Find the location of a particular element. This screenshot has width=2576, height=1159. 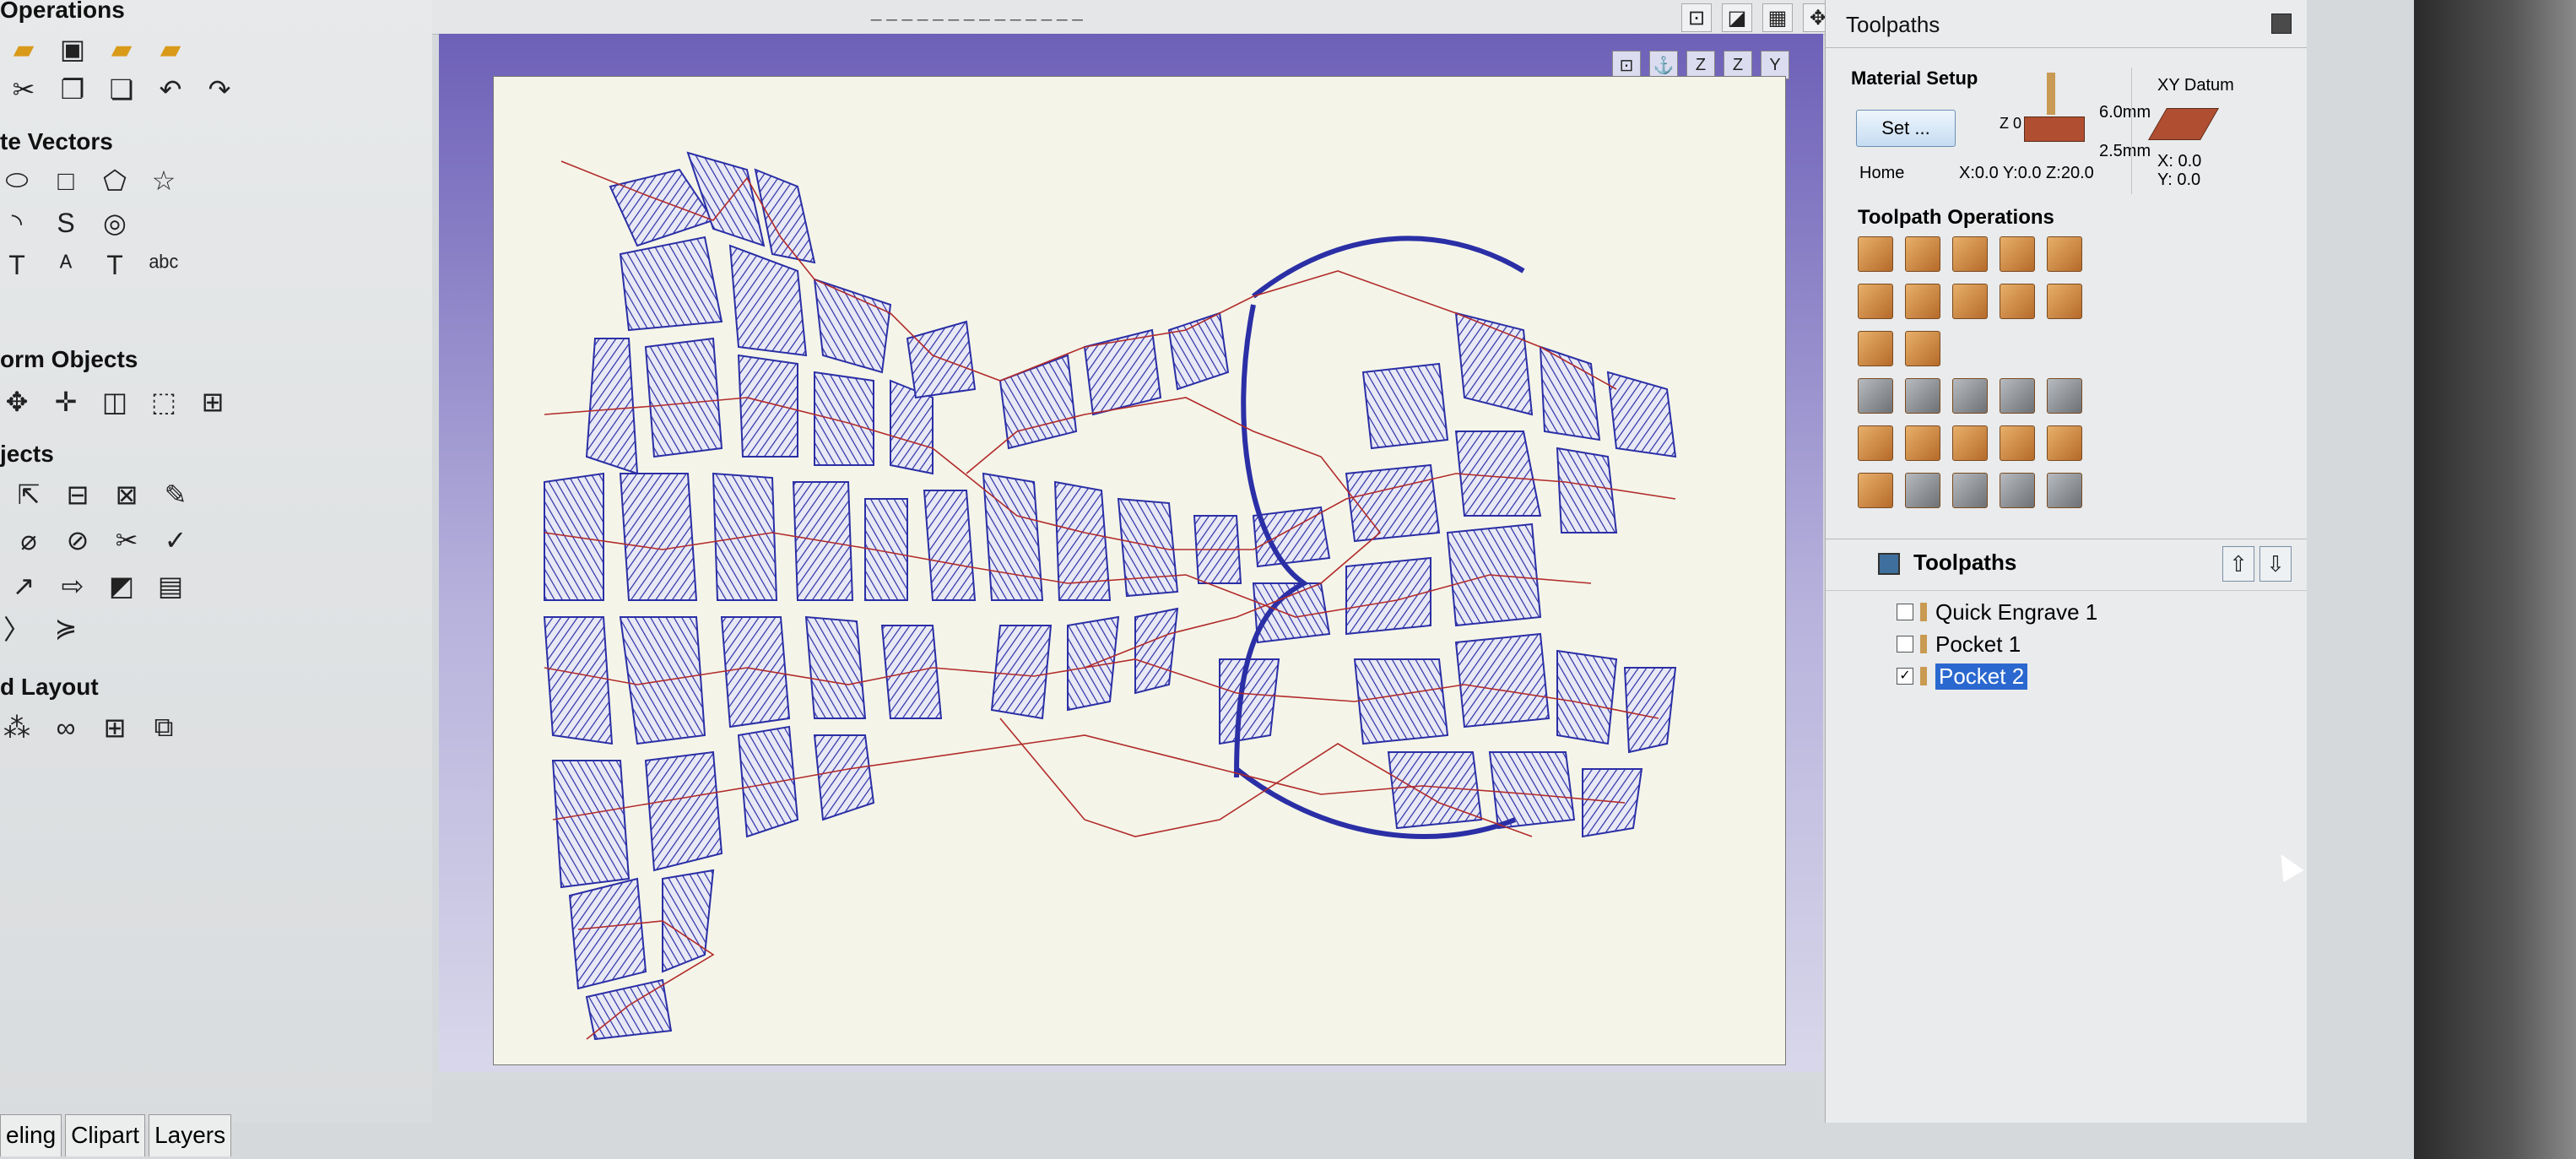

quick-engrave-icon is located at coordinates (2017, 254).